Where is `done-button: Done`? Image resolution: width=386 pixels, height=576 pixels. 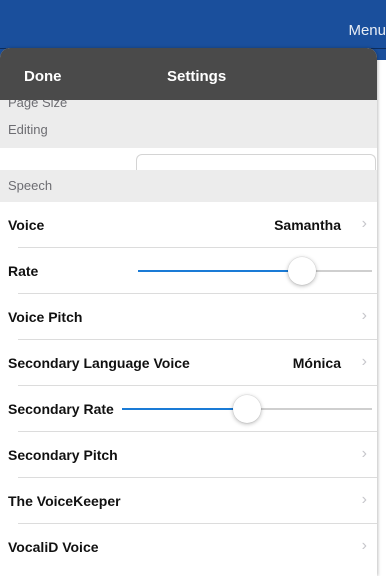 done-button: Done is located at coordinates (43, 76).